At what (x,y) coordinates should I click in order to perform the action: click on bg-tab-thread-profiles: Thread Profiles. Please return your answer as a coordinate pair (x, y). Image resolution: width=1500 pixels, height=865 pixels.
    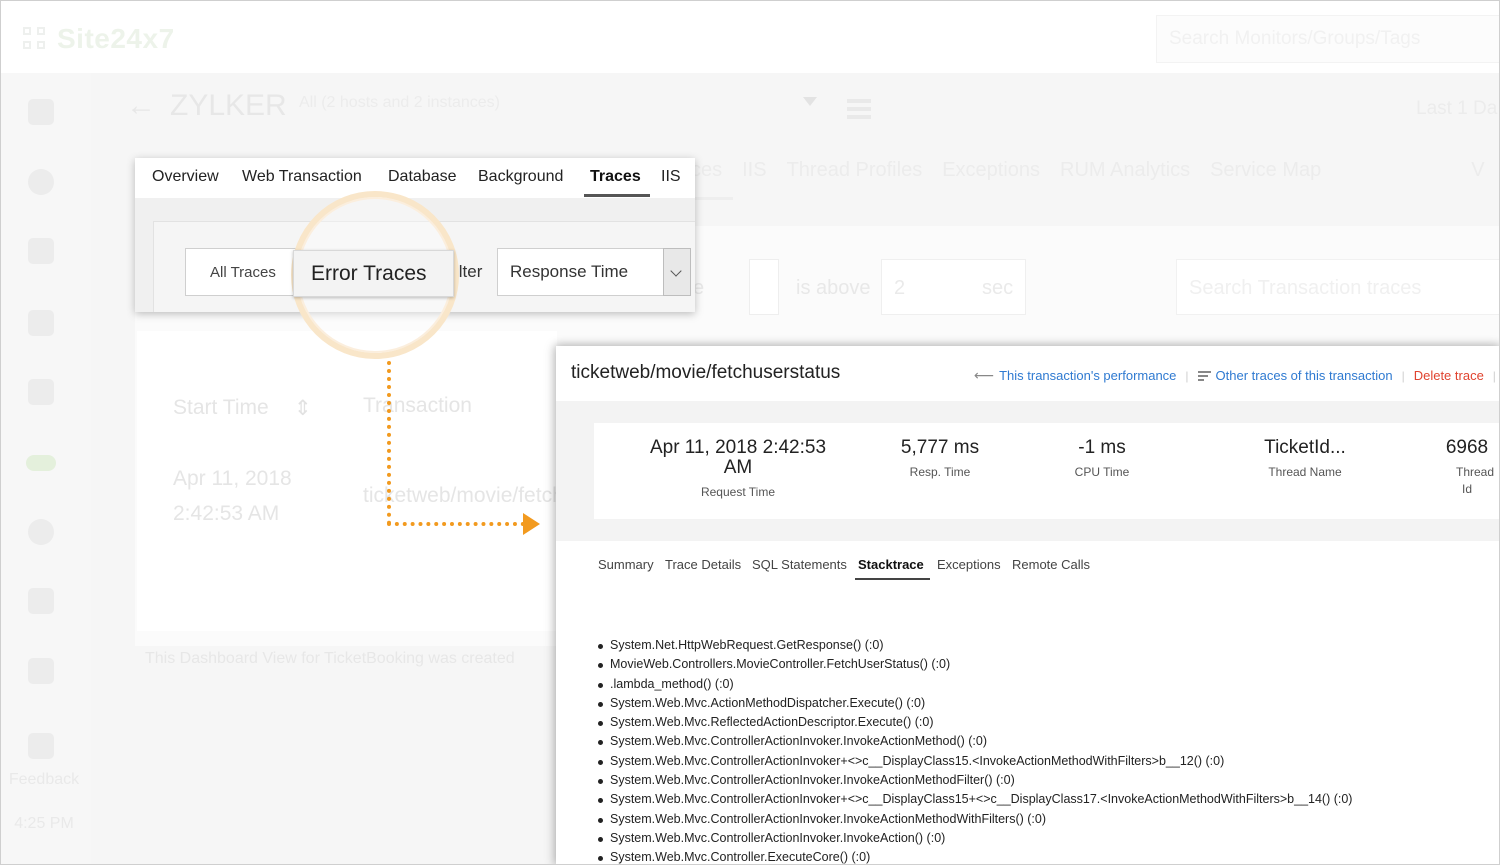
    Looking at the image, I should click on (855, 179).